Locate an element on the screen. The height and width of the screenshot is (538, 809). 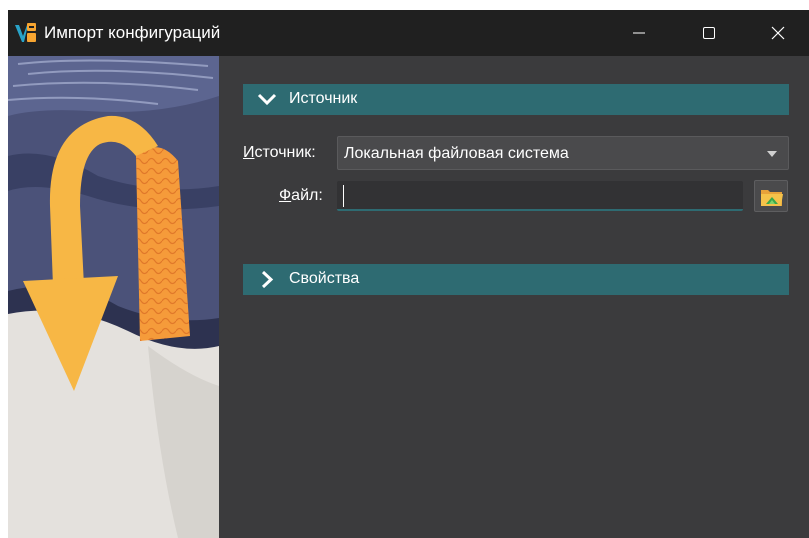
browse-file-button is located at coordinates (771, 196).